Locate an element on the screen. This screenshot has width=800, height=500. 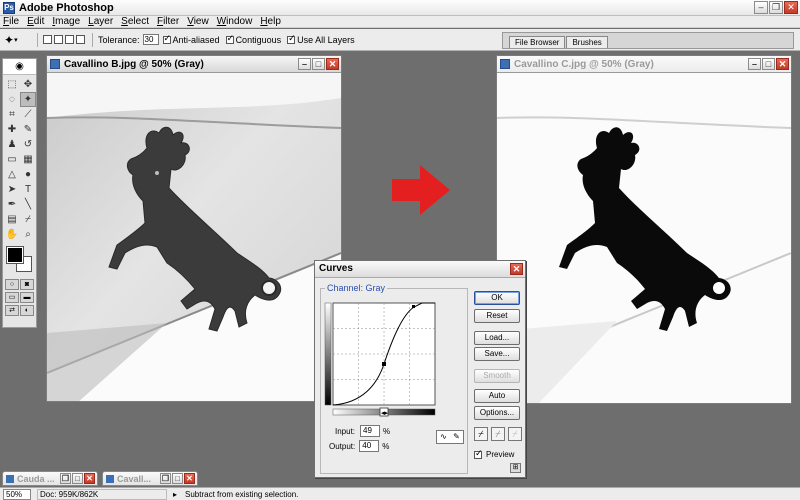
healing-brush-icon: ✚ is located at coordinates (12, 129).